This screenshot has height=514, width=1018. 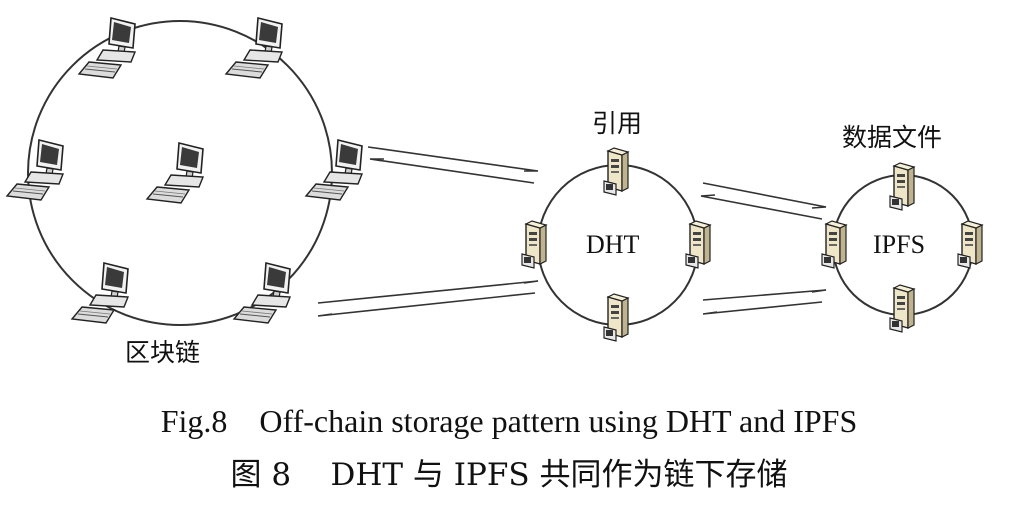 What do you see at coordinates (764, 302) in the screenshot?
I see `arrow-dht-ipfs-lower` at bounding box center [764, 302].